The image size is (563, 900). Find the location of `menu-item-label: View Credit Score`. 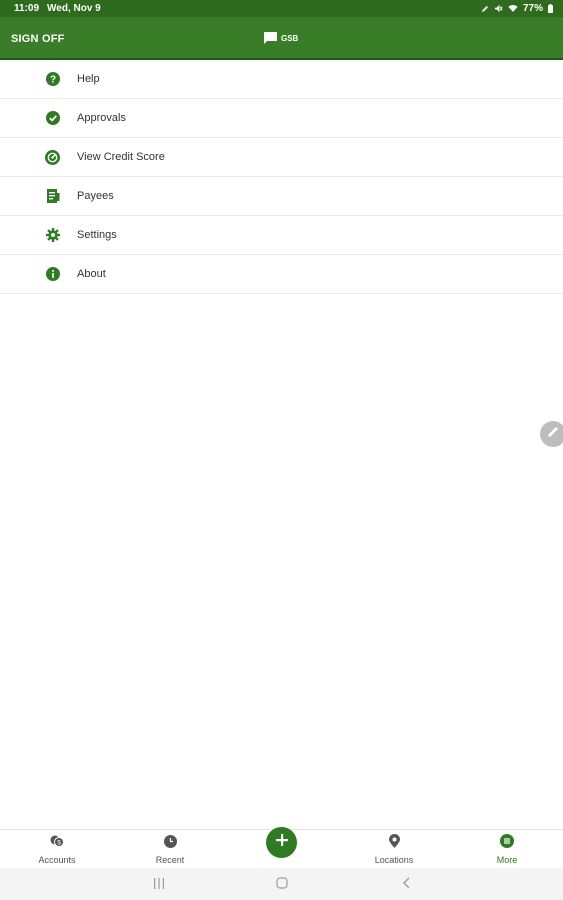

menu-item-label: View Credit Score is located at coordinates (121, 157).